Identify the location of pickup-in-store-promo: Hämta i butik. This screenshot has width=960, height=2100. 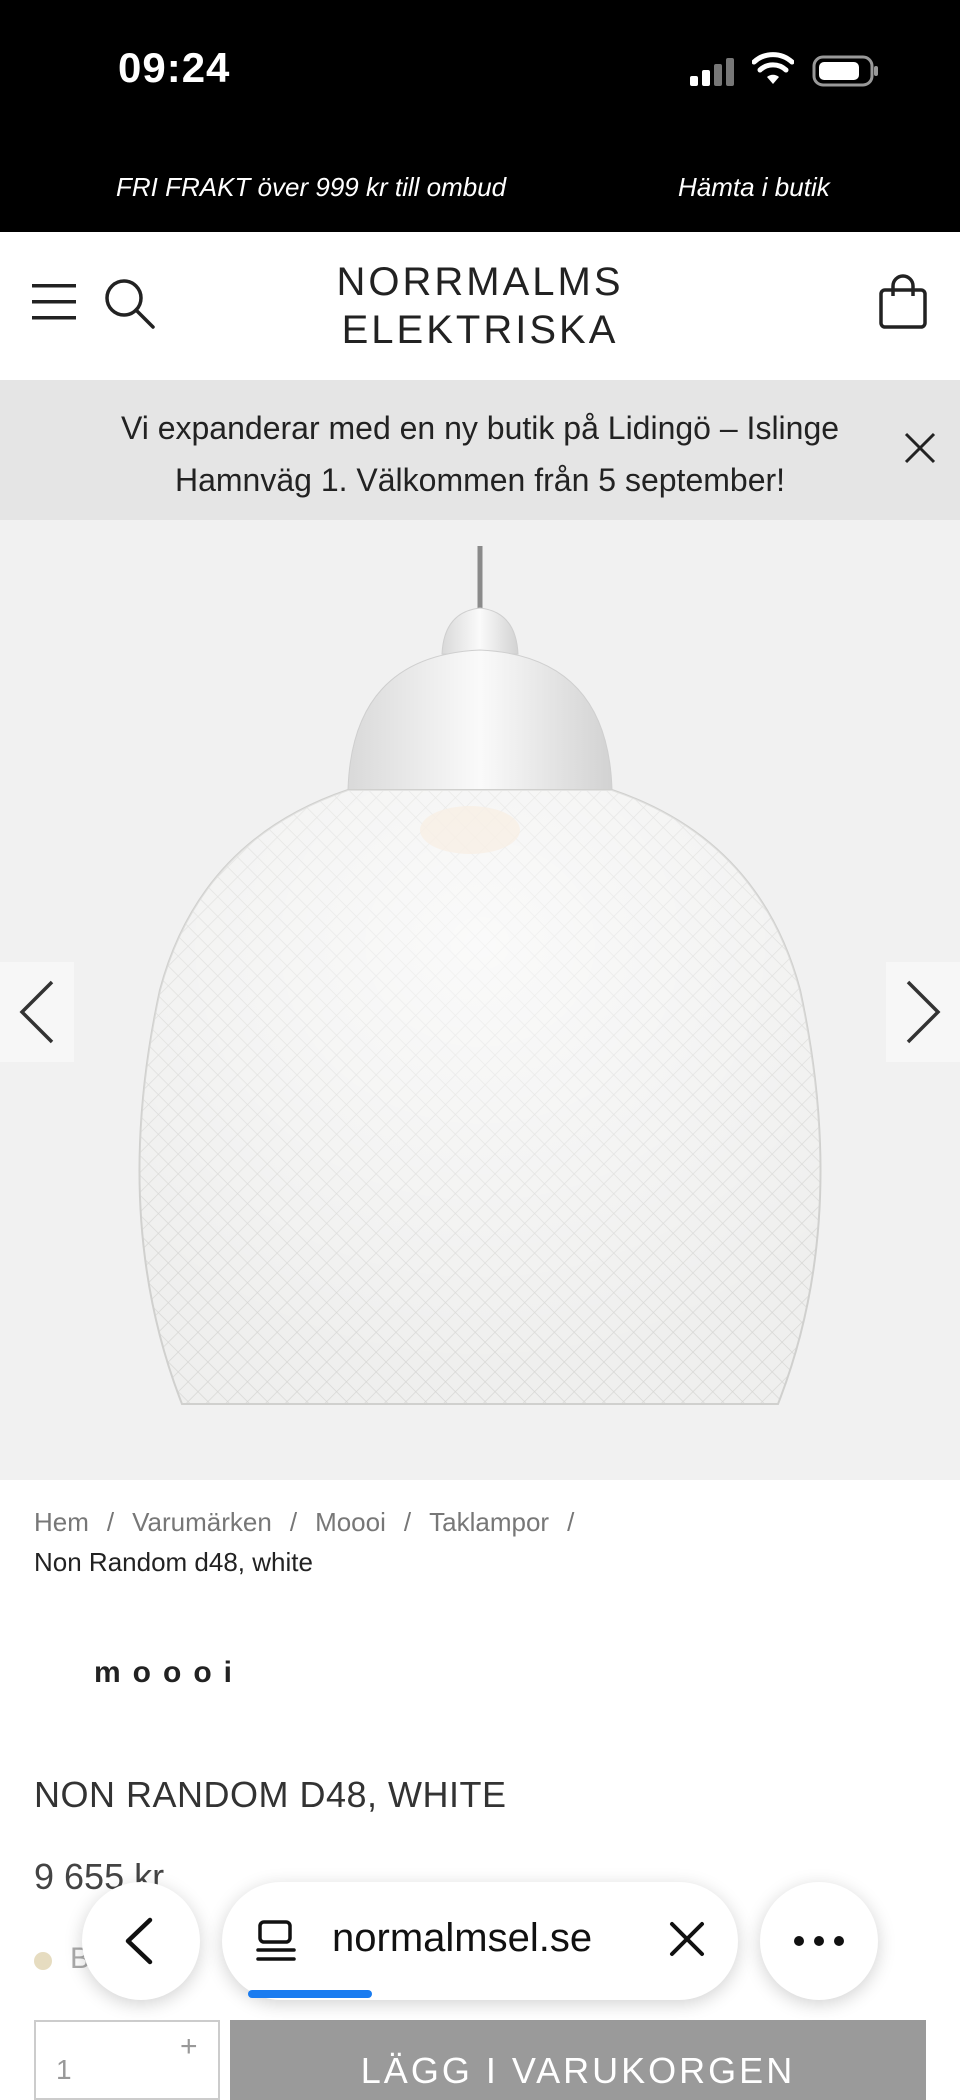
(754, 187).